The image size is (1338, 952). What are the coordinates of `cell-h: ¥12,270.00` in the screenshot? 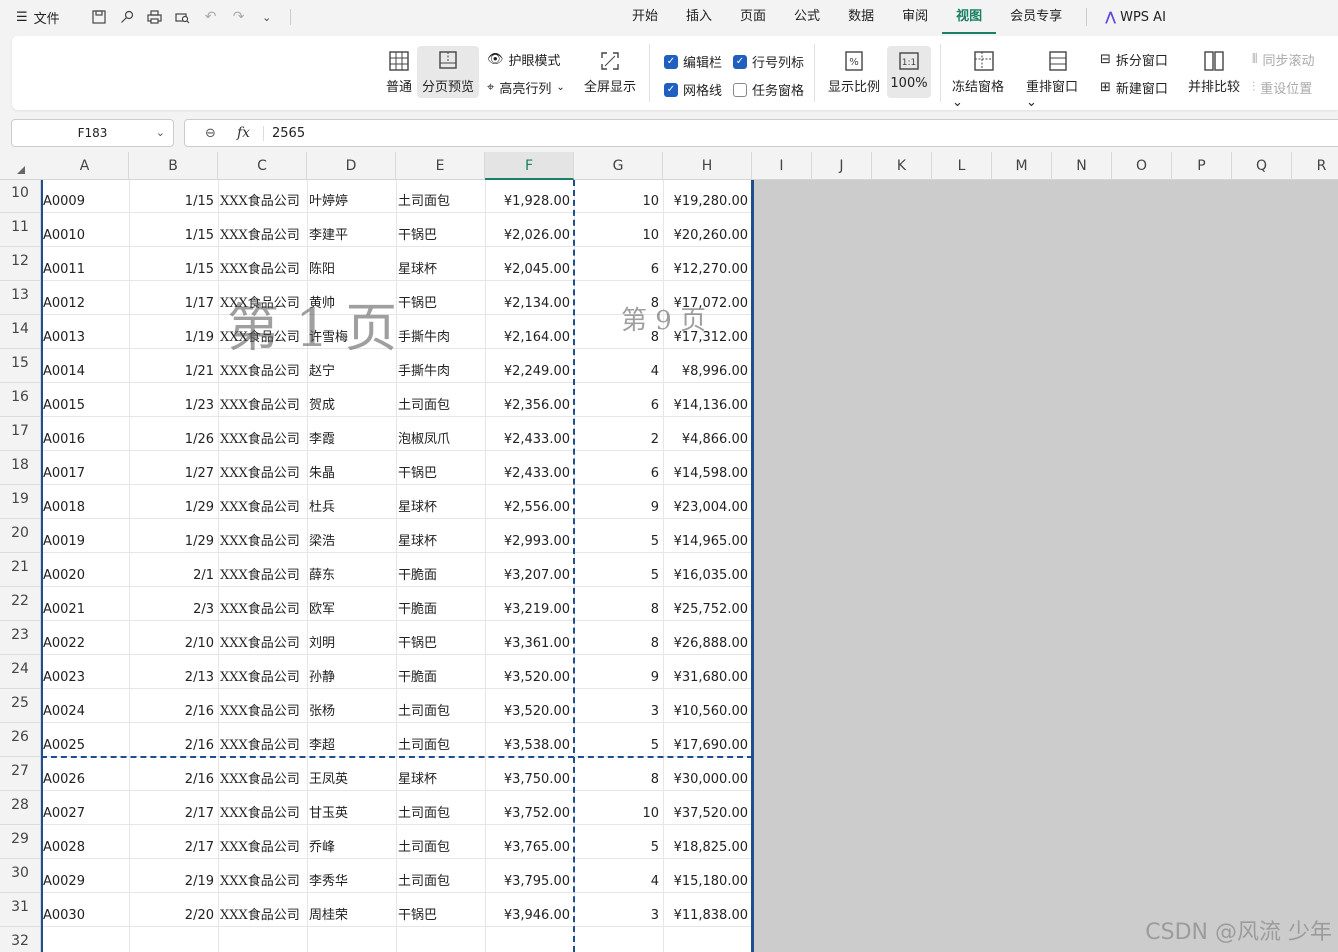 It's located at (706, 269).